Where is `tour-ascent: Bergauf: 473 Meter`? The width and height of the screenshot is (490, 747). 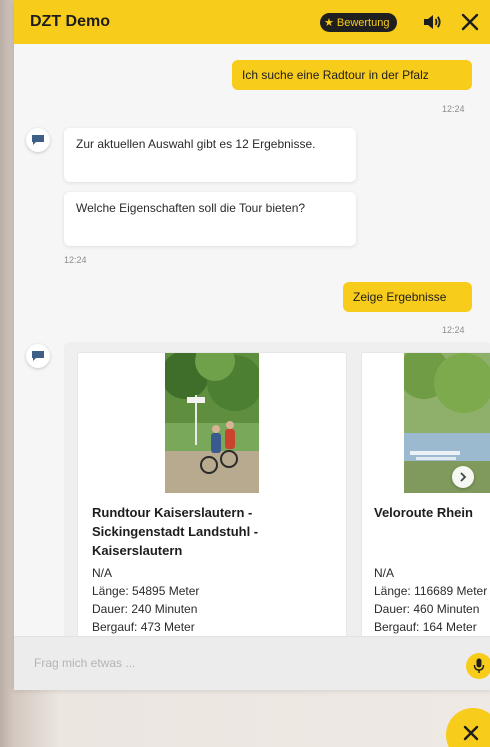 tour-ascent: Bergauf: 473 Meter is located at coordinates (143, 627).